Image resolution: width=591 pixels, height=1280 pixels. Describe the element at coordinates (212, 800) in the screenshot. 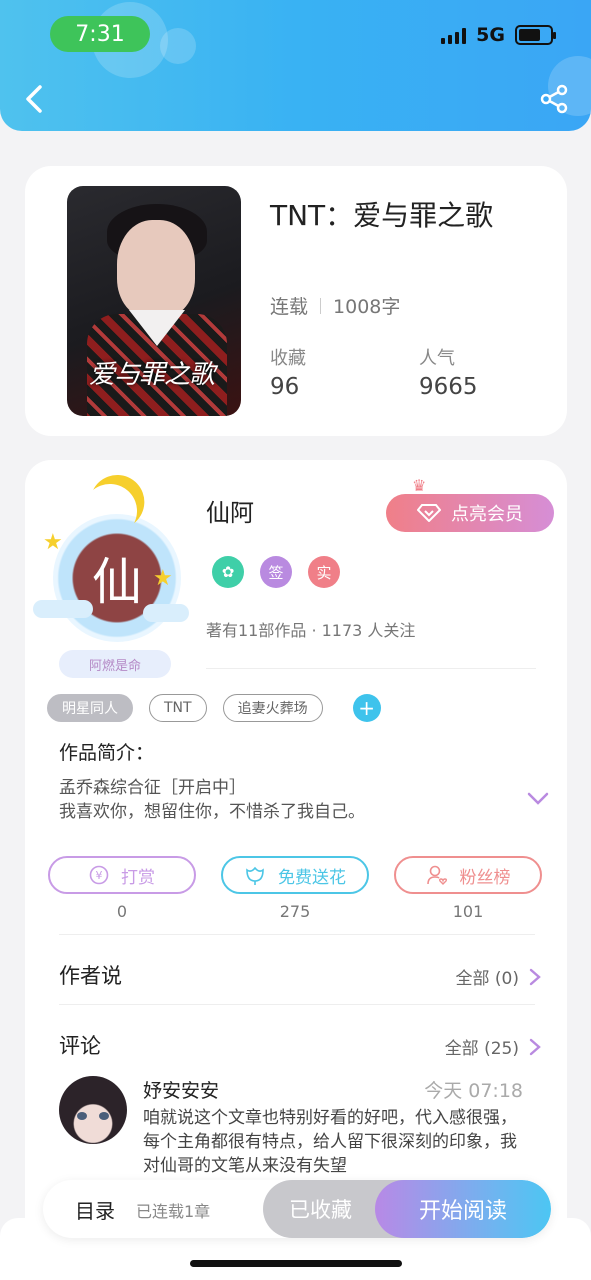

I see `intro-text: 孟乔森综合征［开启中］ 我喜欢你，想留住你，不惜杀了我自己。` at that location.